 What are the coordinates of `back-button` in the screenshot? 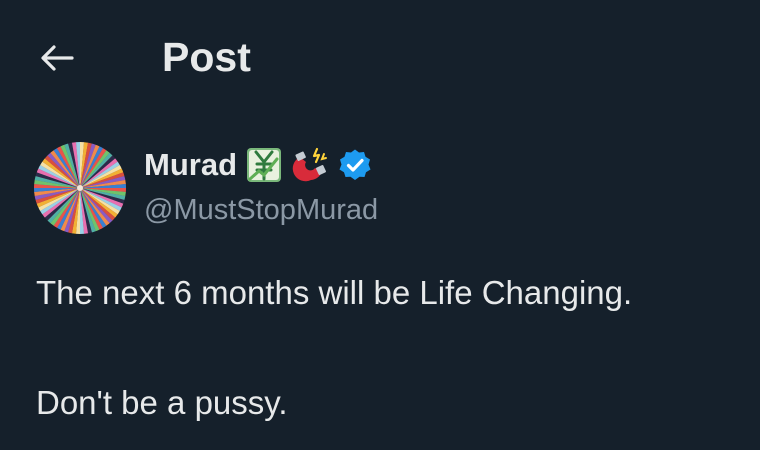 It's located at (56, 58).